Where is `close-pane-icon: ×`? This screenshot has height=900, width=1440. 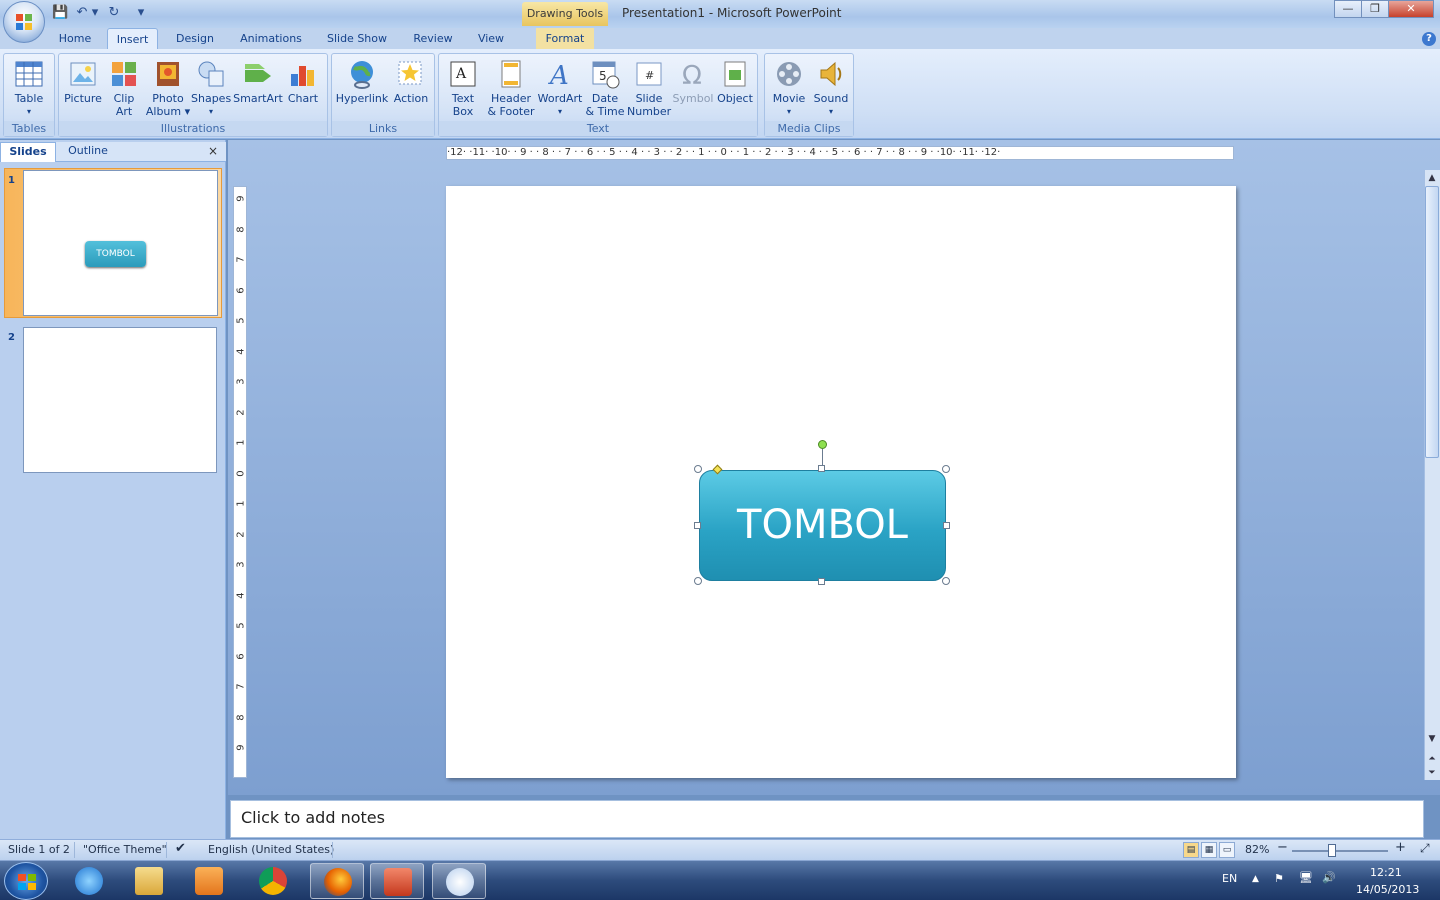
close-pane-icon: × is located at coordinates (213, 151).